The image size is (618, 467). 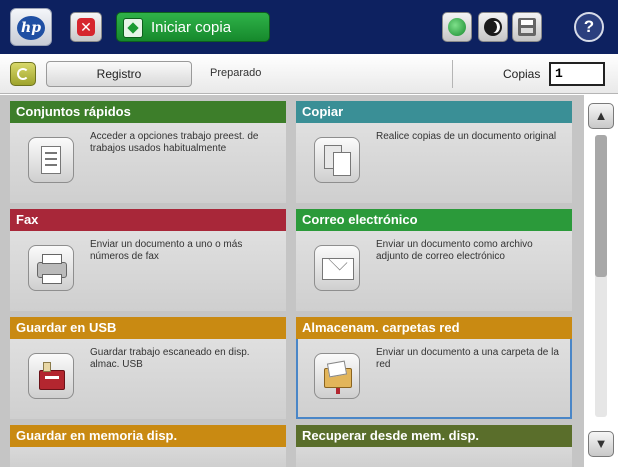 I want to click on start-copy-label: Iniciar copia, so click(x=191, y=27).